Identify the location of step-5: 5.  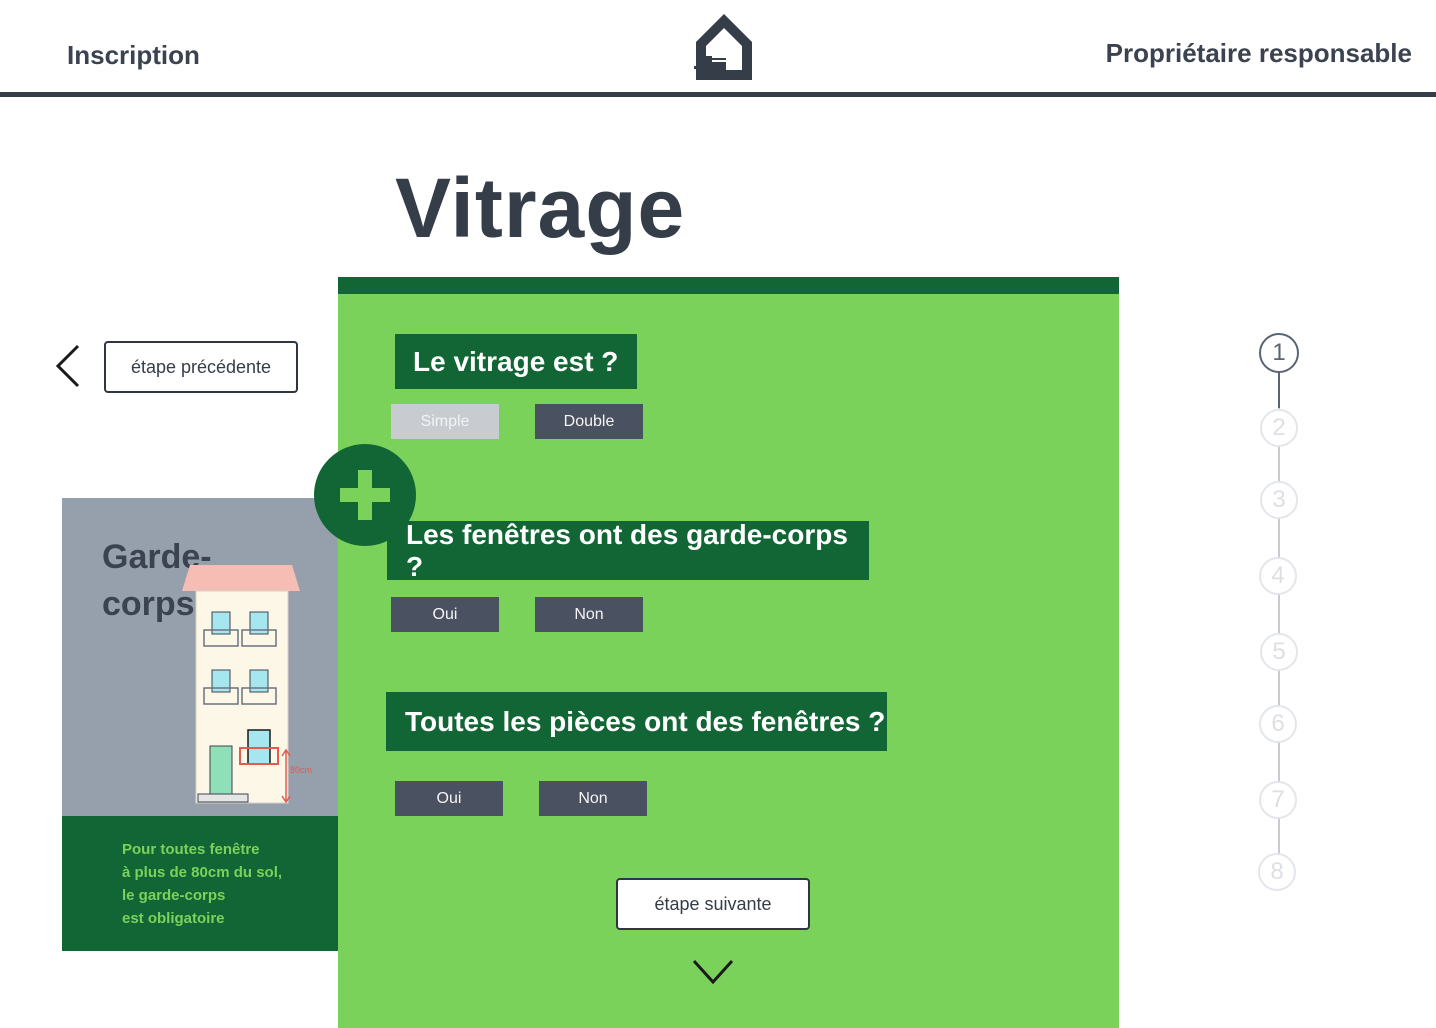
(1279, 652).